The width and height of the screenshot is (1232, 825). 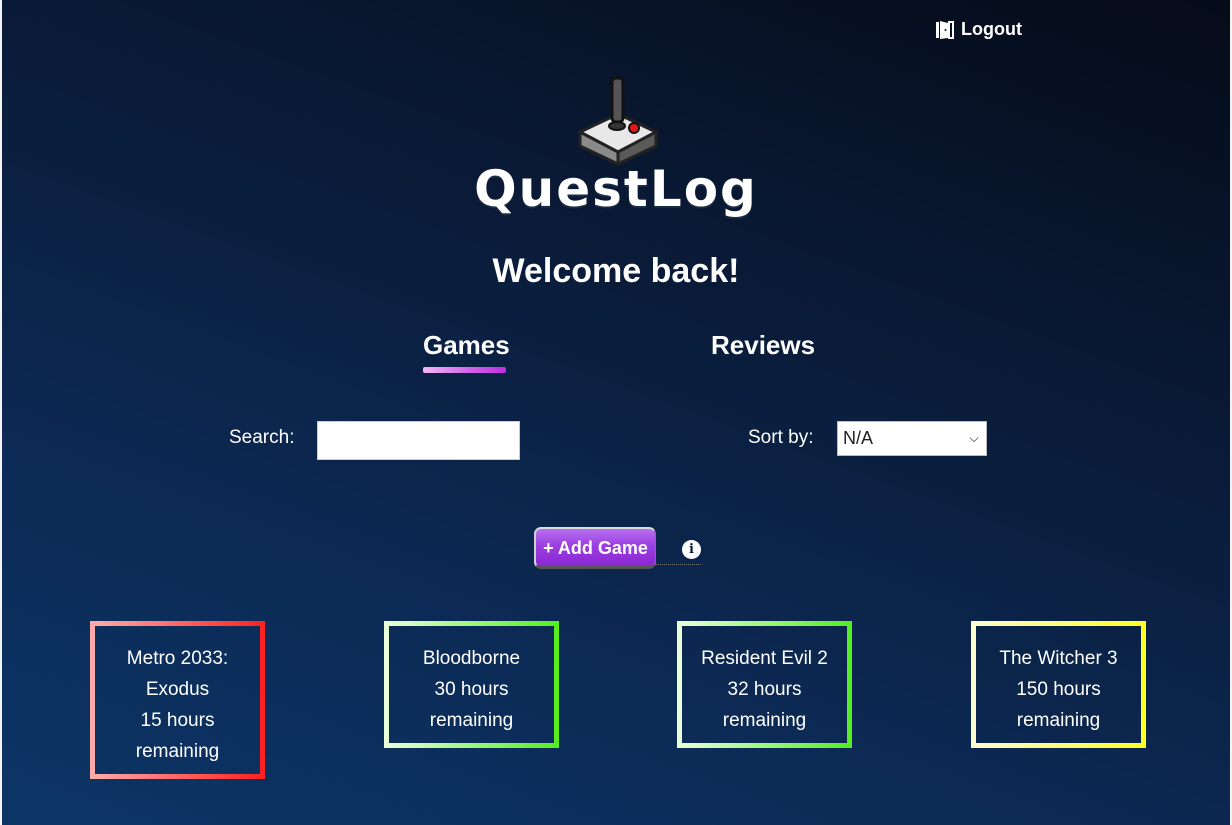 I want to click on door-exit-icon, so click(x=945, y=30).